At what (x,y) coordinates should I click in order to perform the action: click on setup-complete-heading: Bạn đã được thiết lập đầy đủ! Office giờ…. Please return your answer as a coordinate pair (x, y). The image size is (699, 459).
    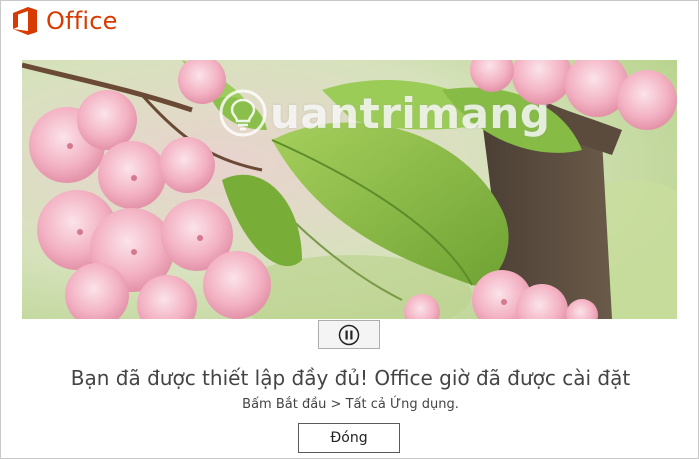
    Looking at the image, I should click on (350, 378).